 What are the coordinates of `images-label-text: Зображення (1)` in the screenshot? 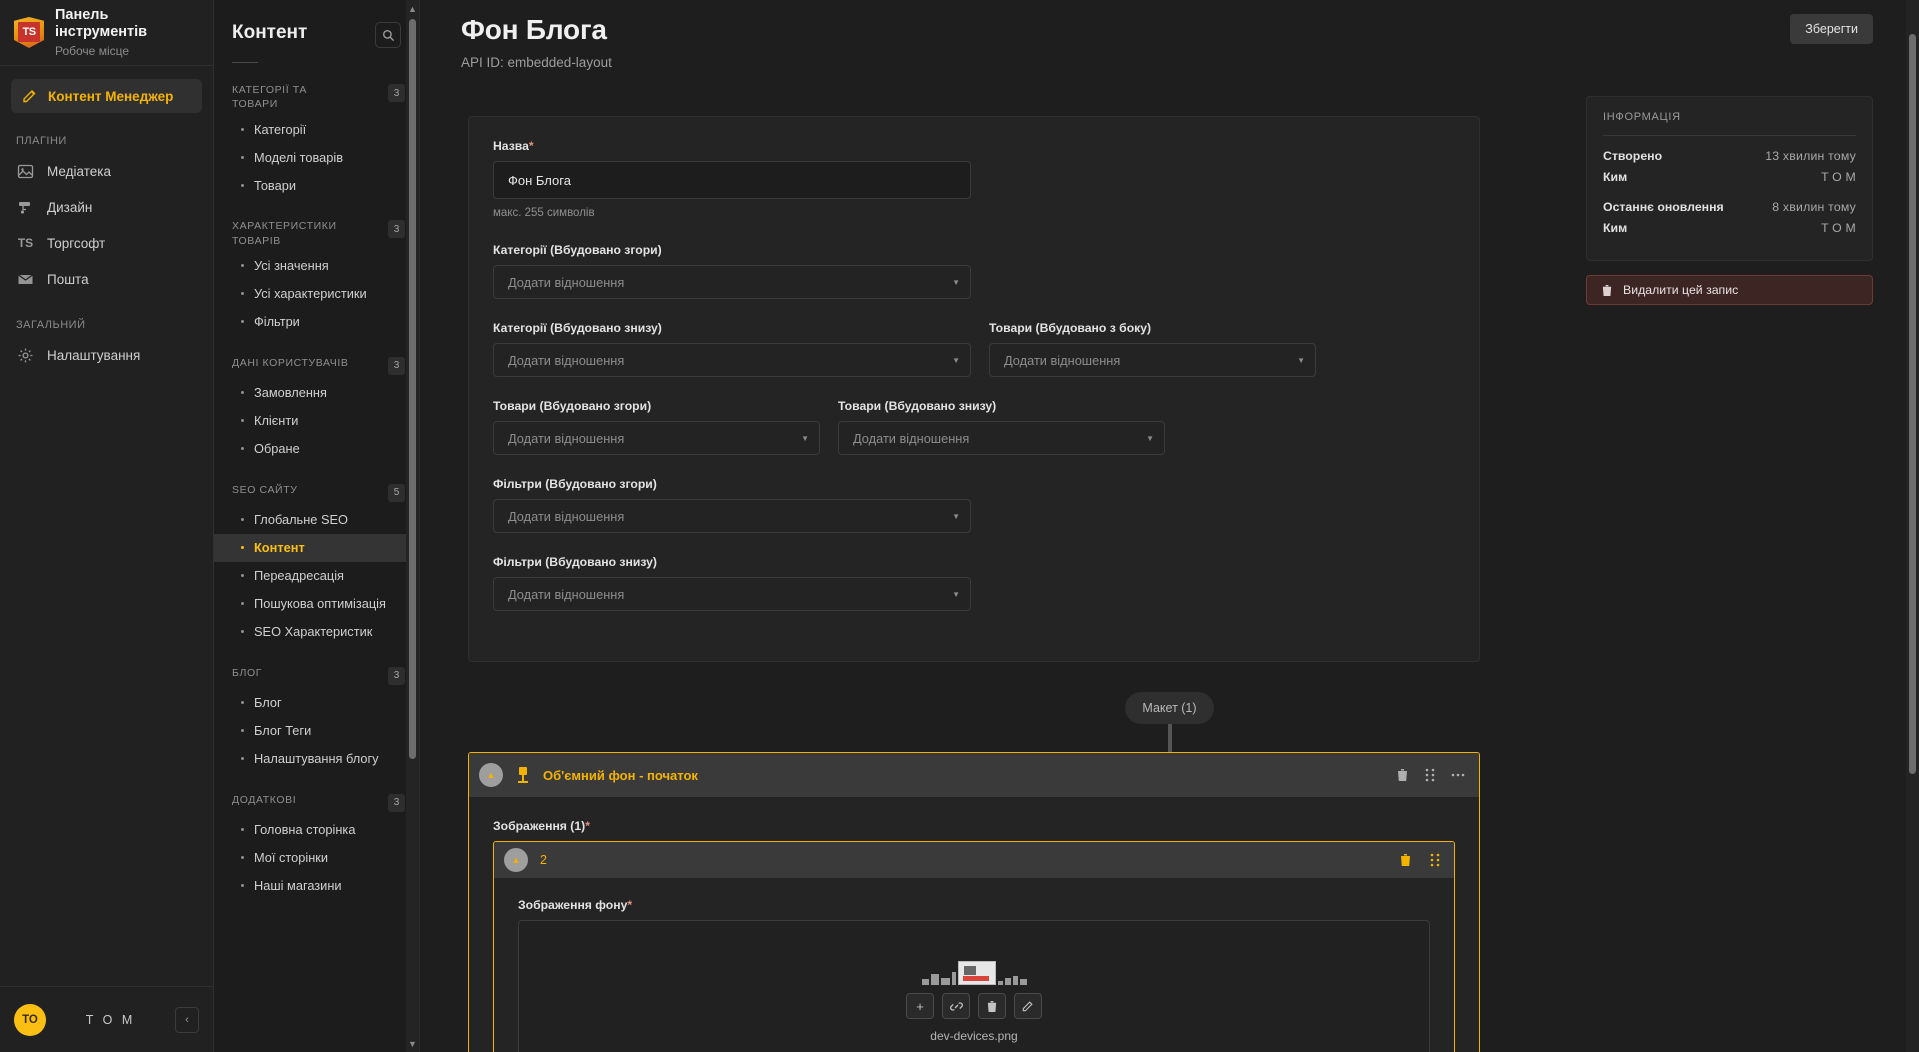 It's located at (539, 826).